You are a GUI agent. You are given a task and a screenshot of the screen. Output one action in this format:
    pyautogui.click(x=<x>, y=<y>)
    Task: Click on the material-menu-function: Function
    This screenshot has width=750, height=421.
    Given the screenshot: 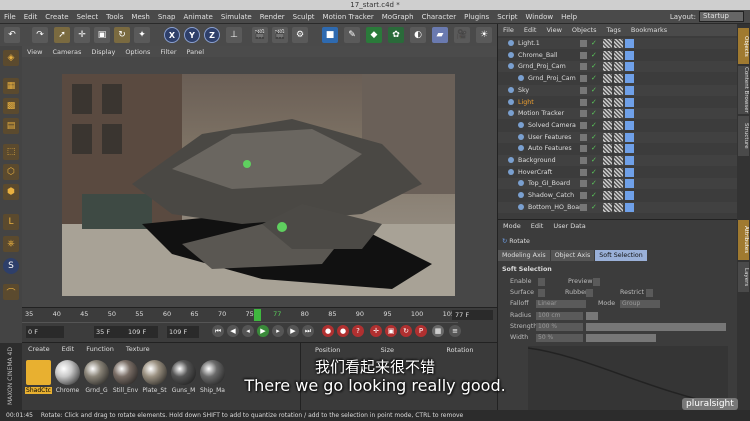 What is the action you would take?
    pyautogui.click(x=100, y=350)
    